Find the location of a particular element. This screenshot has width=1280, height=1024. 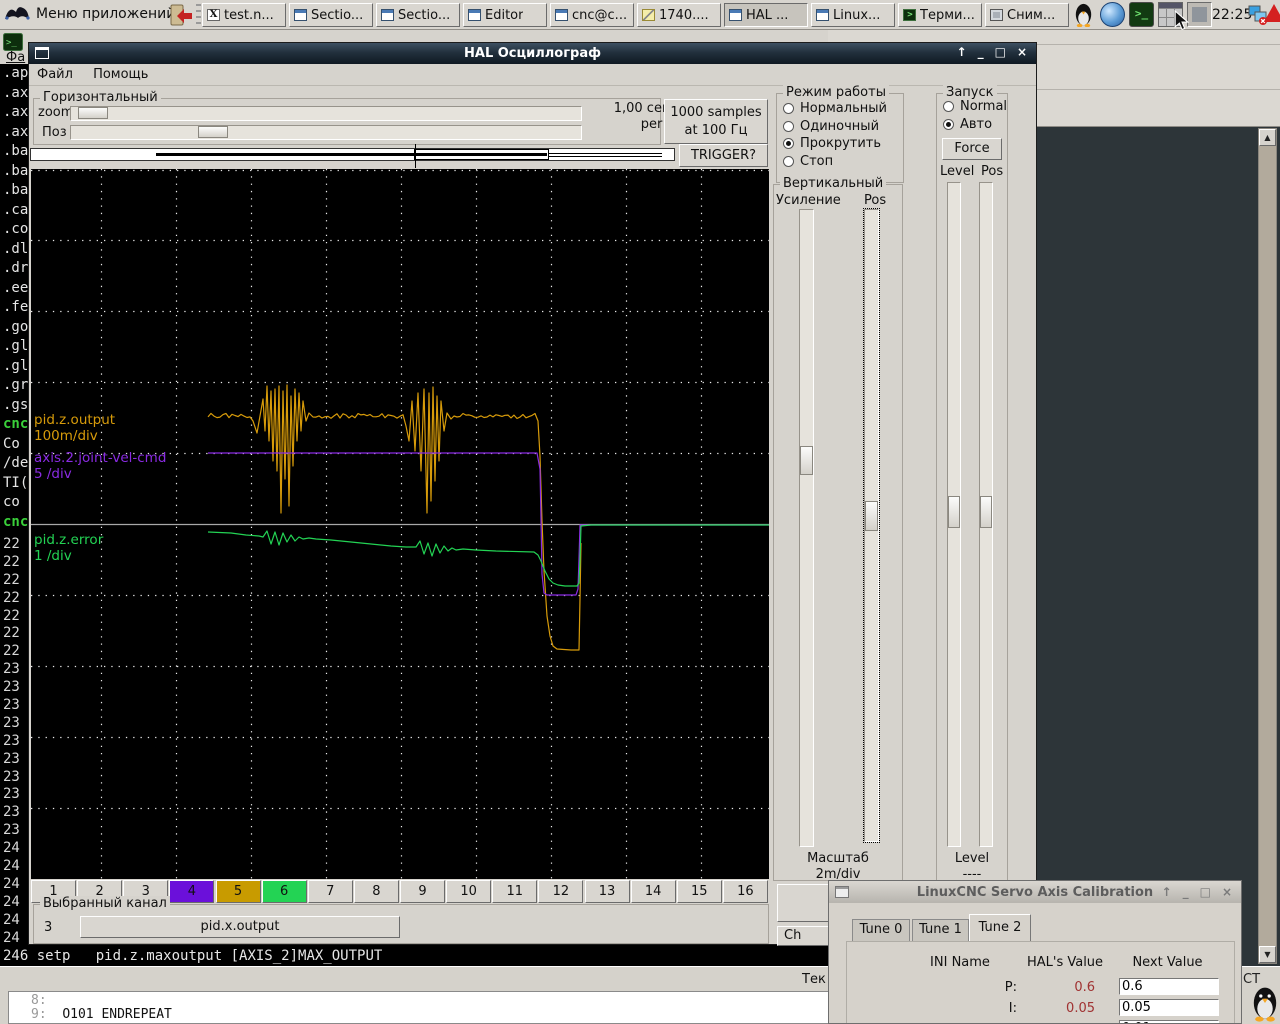

terminal-last-line-text: setp pid.z.maxoutput [AXIS_2]MAX_OUTPUT is located at coordinates (205, 956).